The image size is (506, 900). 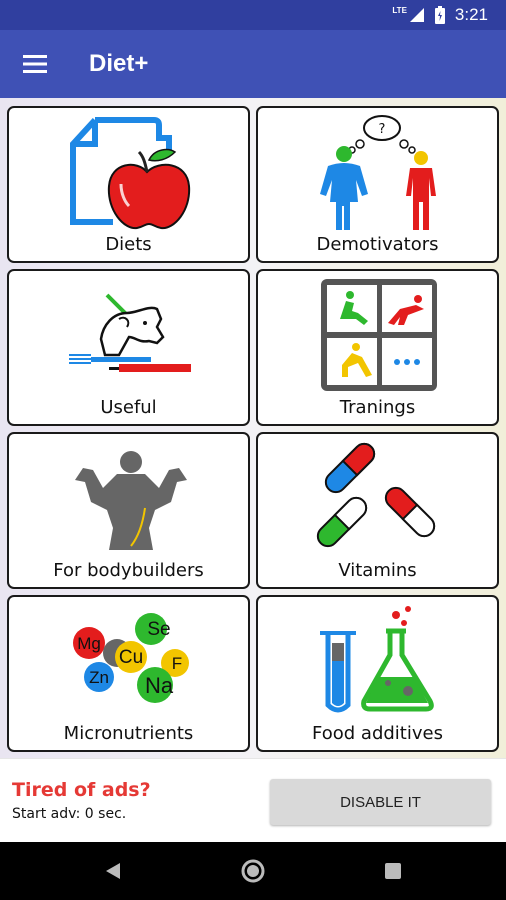 I want to click on diet-plan-apple-icon, so click(x=130, y=173).